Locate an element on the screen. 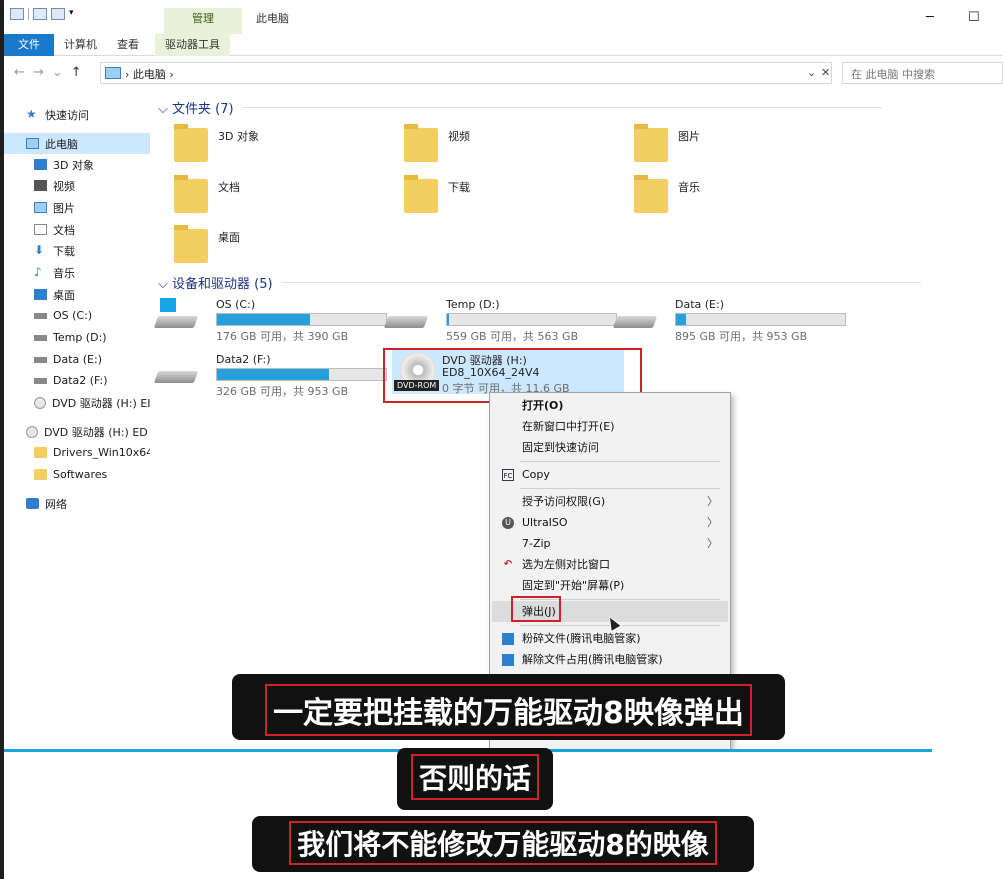 This screenshot has height=879, width=1003. drive-usage-bar is located at coordinates (760, 319).